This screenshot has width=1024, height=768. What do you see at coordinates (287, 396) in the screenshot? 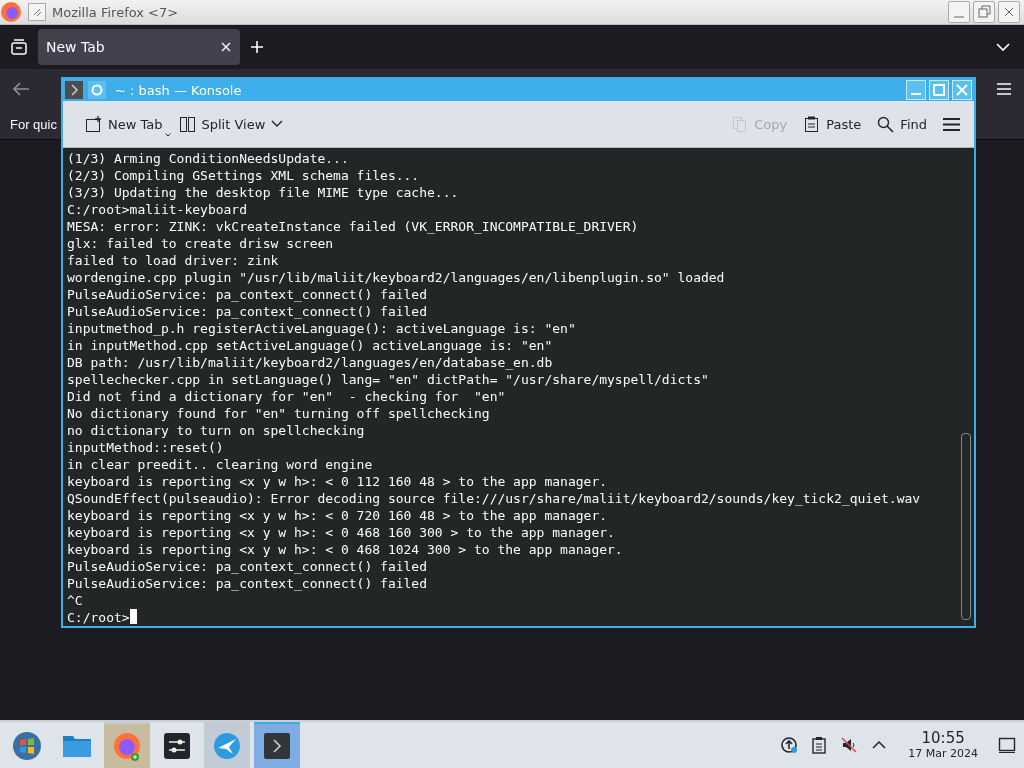
I see `terminal-line: Did not find a dictionary for "en" - checking for "en"` at bounding box center [287, 396].